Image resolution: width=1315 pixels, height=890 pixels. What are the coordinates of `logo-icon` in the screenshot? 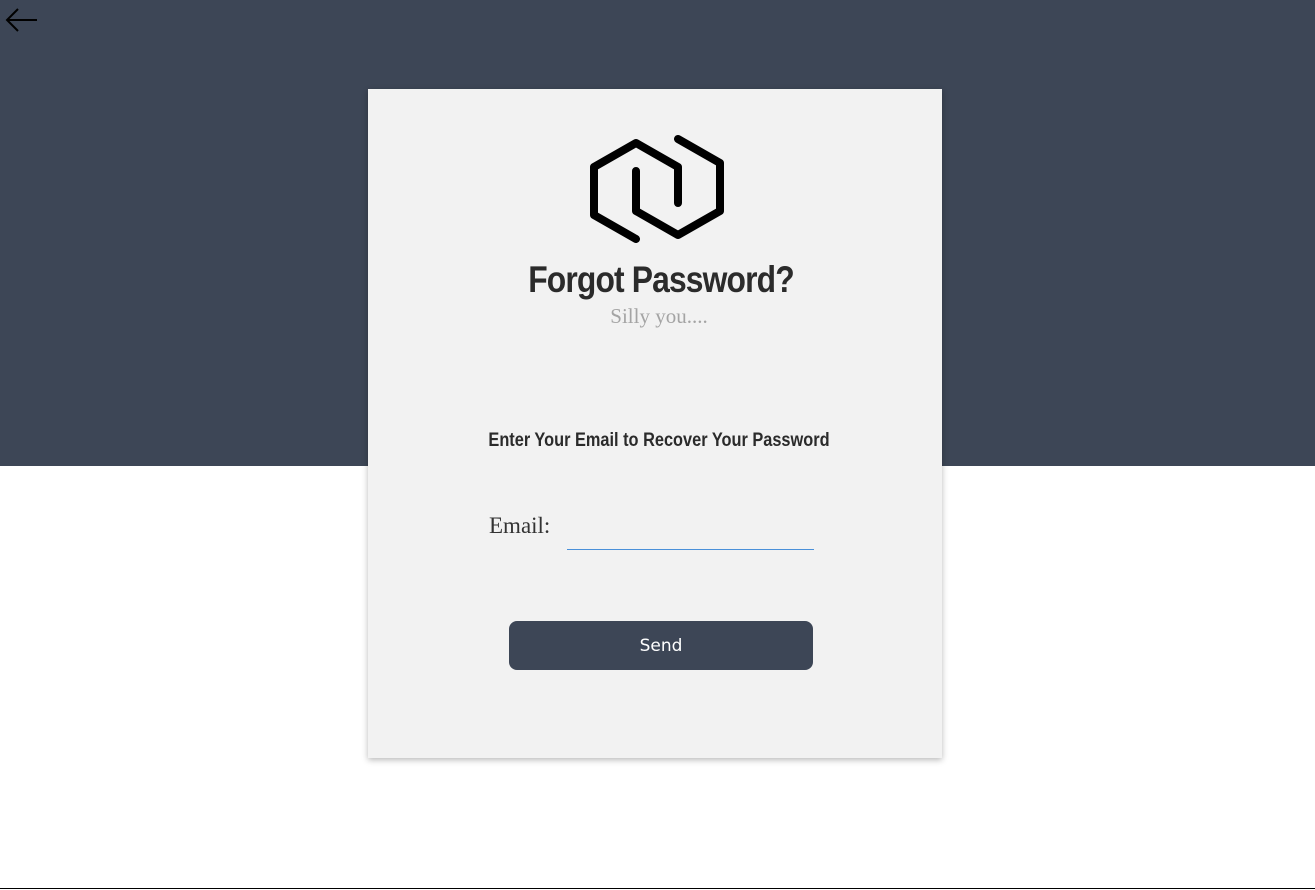 It's located at (657, 189).